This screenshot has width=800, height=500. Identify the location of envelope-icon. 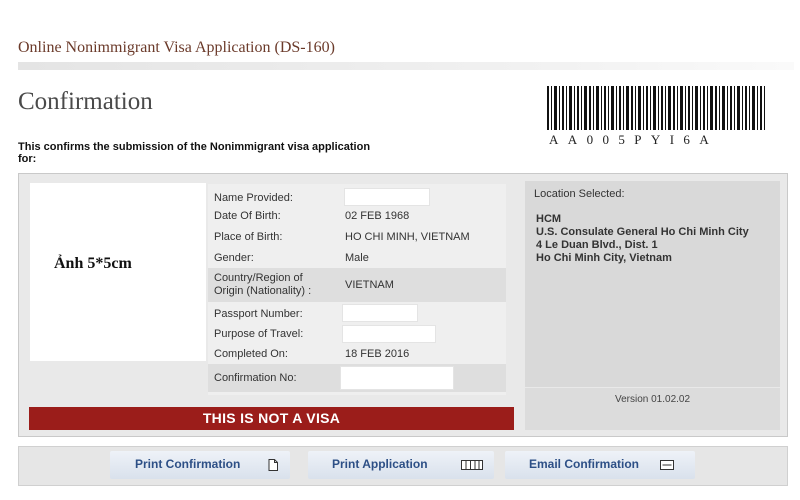
(667, 465).